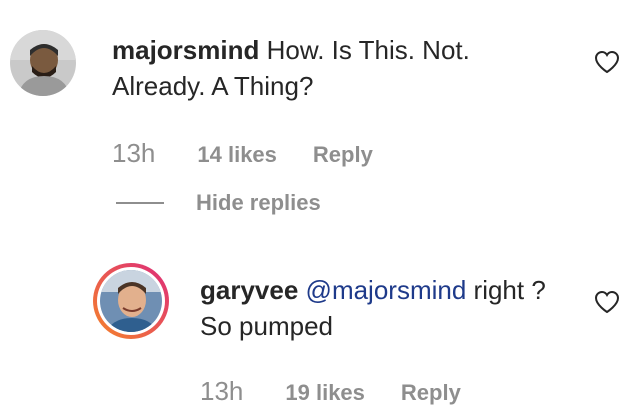 The width and height of the screenshot is (634, 418). I want to click on comment-time: 13h, so click(134, 153).